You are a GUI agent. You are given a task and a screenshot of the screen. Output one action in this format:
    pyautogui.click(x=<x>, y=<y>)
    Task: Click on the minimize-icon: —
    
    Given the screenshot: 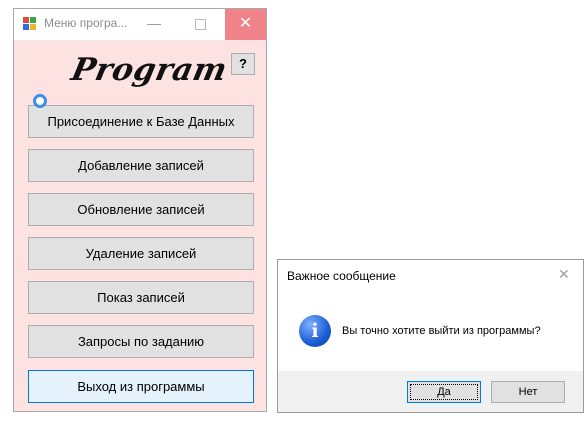 What is the action you would take?
    pyautogui.click(x=154, y=23)
    